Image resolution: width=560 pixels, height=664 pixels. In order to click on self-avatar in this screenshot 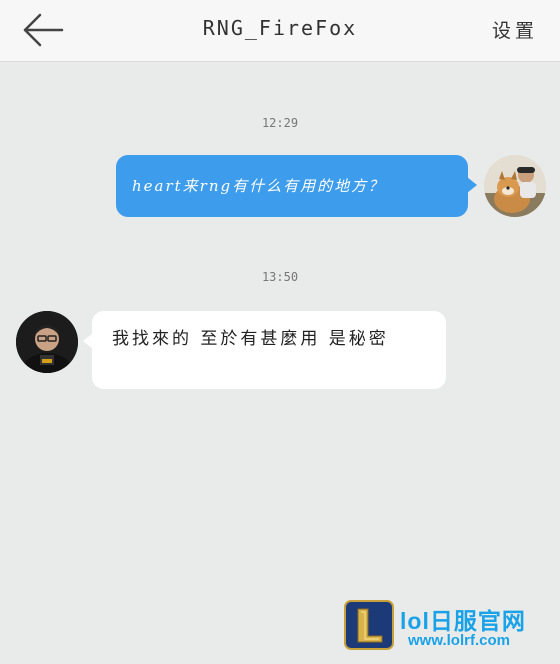, I will do `click(515, 186)`.